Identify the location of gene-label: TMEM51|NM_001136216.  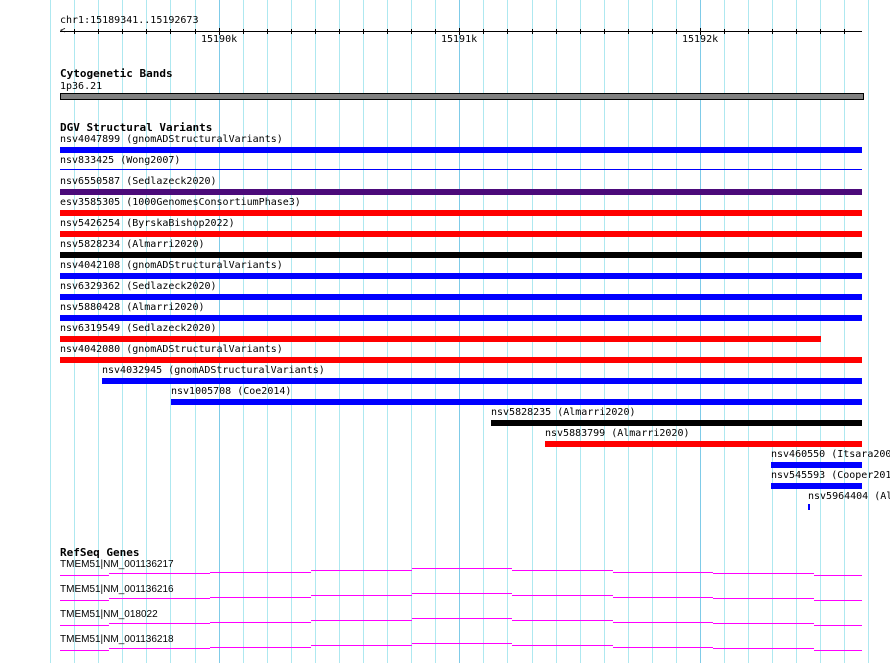
(117, 589).